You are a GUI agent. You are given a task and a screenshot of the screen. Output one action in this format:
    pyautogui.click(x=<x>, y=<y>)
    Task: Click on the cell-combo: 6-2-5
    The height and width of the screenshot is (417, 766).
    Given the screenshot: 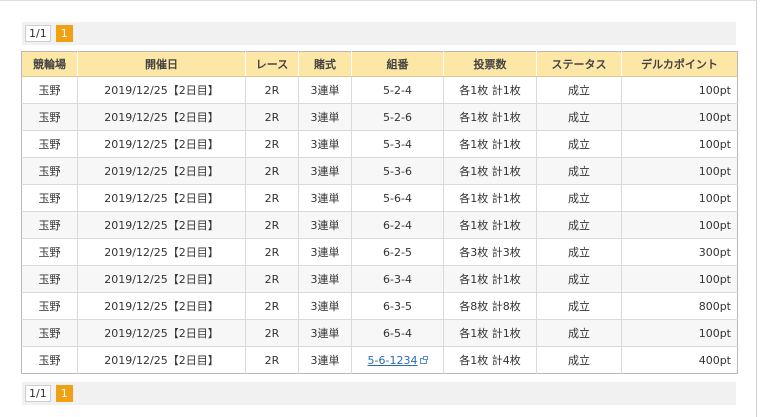 What is the action you would take?
    pyautogui.click(x=397, y=252)
    